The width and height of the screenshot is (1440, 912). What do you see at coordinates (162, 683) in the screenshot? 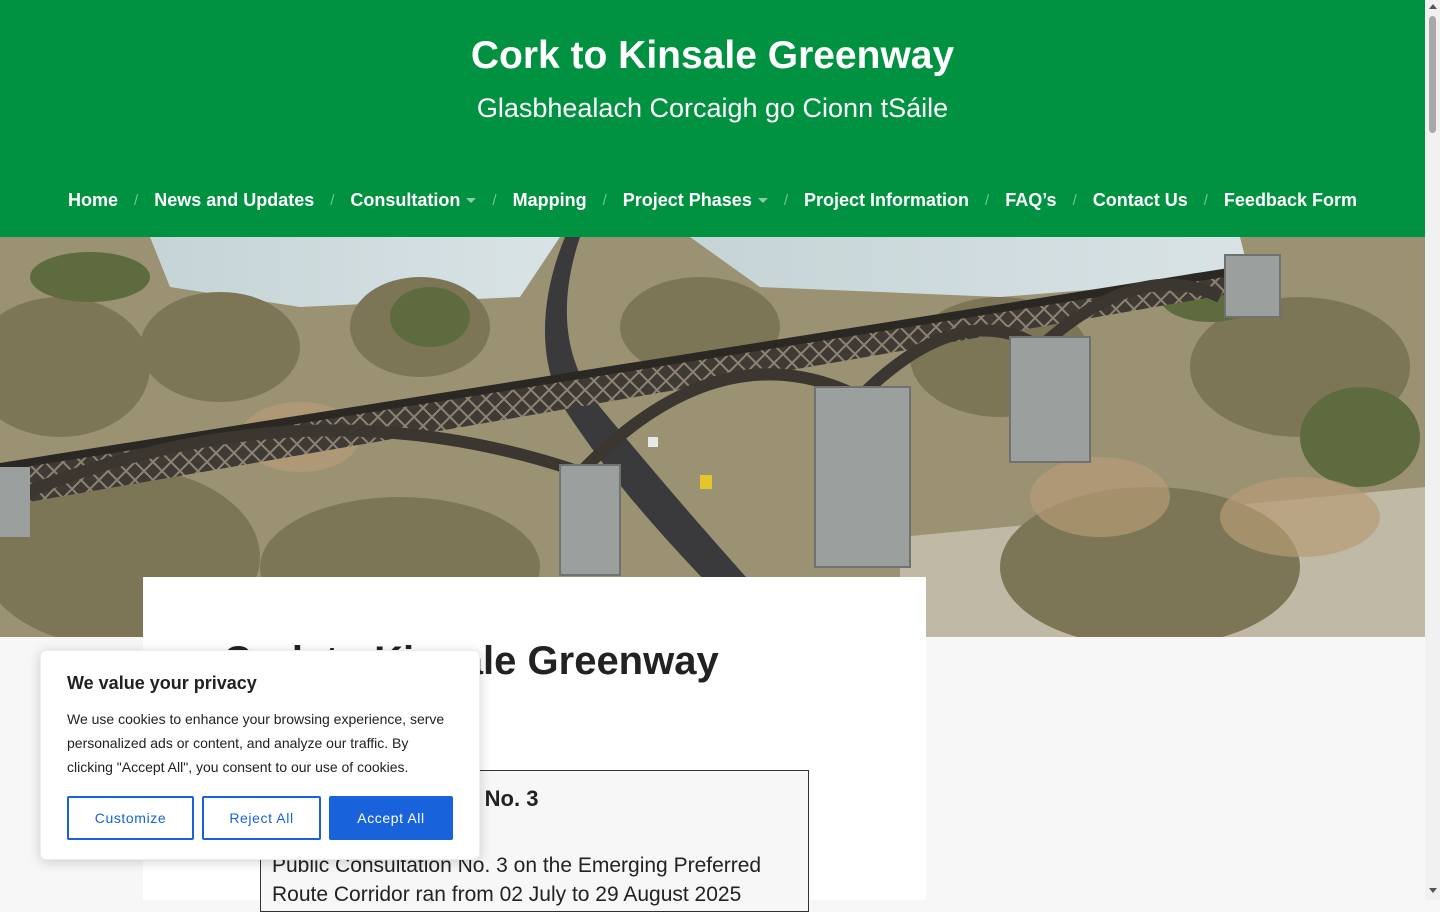
I see `cookie-banner-title: We value your privacy` at bounding box center [162, 683].